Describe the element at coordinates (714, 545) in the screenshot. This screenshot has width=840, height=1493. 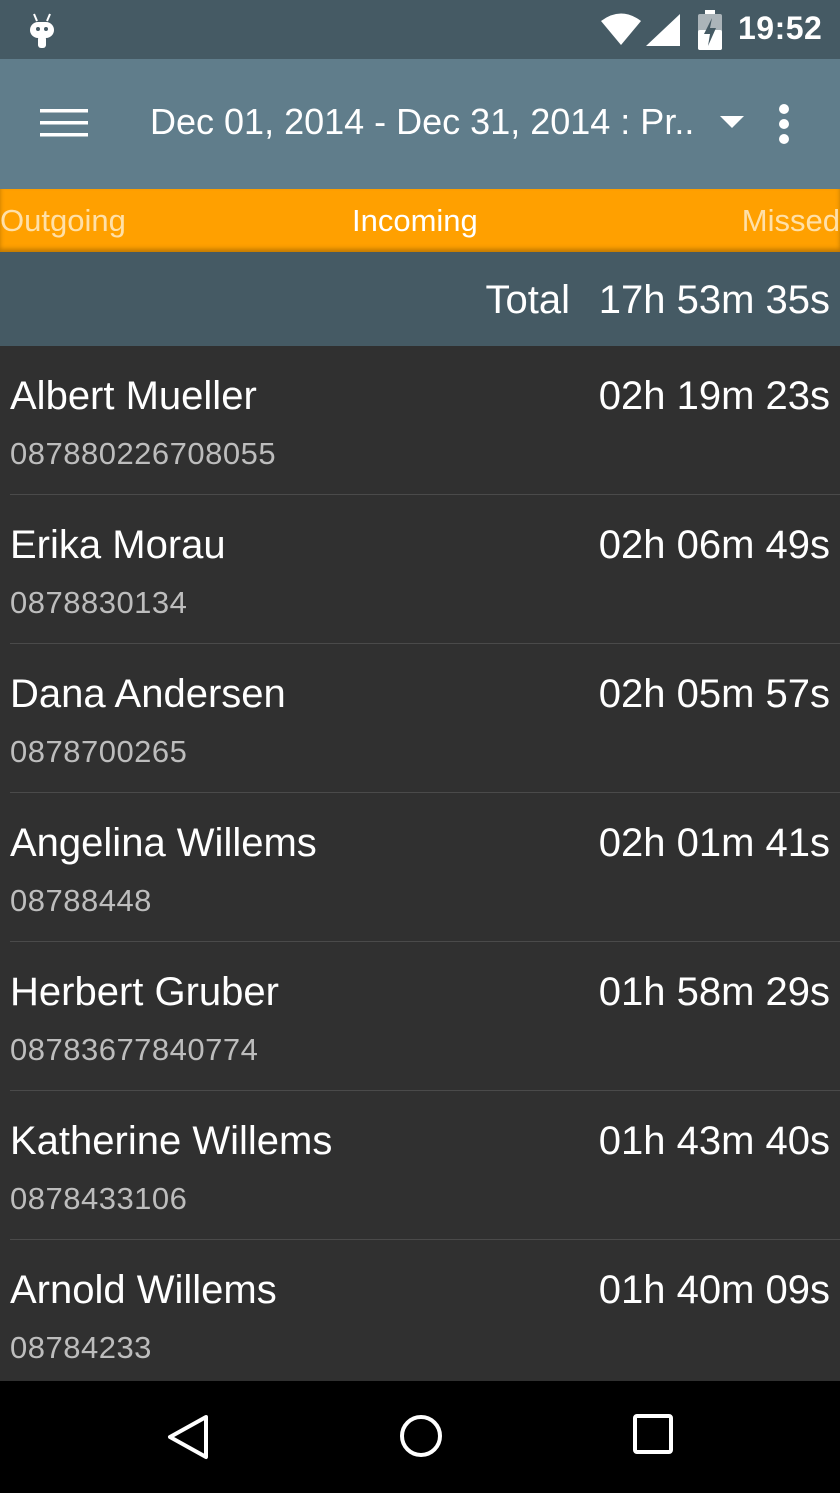
I see `call-duration: 02h 06m 49s` at that location.